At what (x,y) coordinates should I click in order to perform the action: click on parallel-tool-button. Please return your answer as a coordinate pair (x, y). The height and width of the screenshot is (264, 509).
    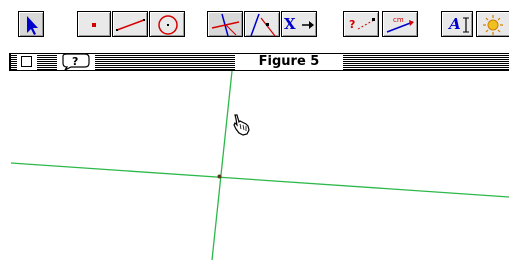
    Looking at the image, I should click on (262, 24).